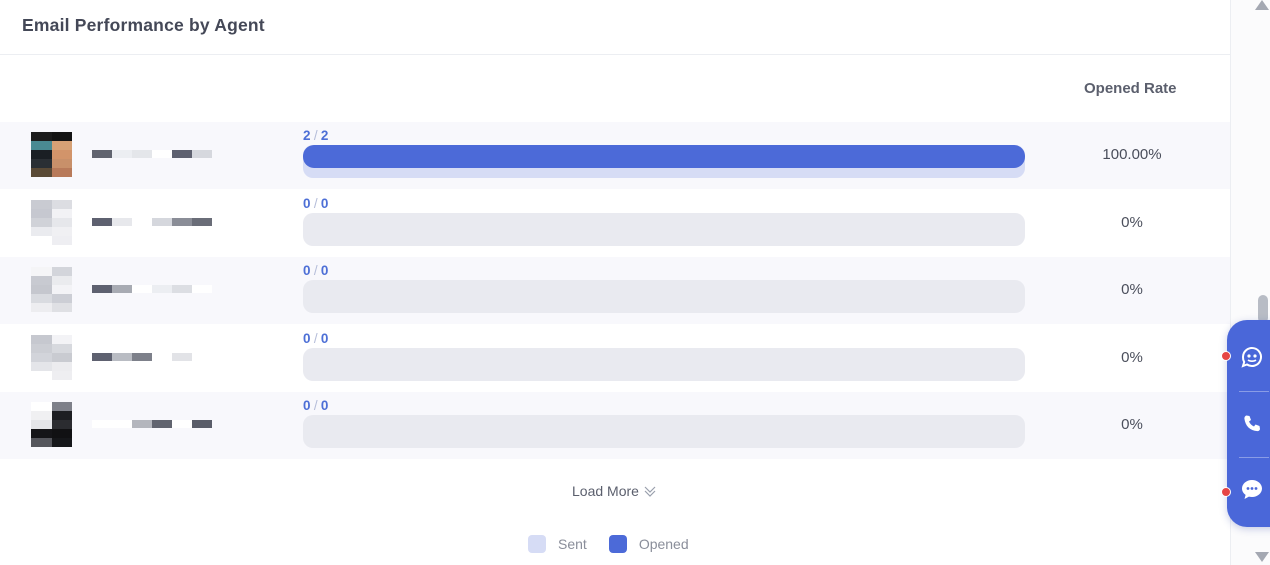 The width and height of the screenshot is (1270, 565). Describe the element at coordinates (143, 25) in the screenshot. I see `panel-title: Email Performance by Agent` at that location.